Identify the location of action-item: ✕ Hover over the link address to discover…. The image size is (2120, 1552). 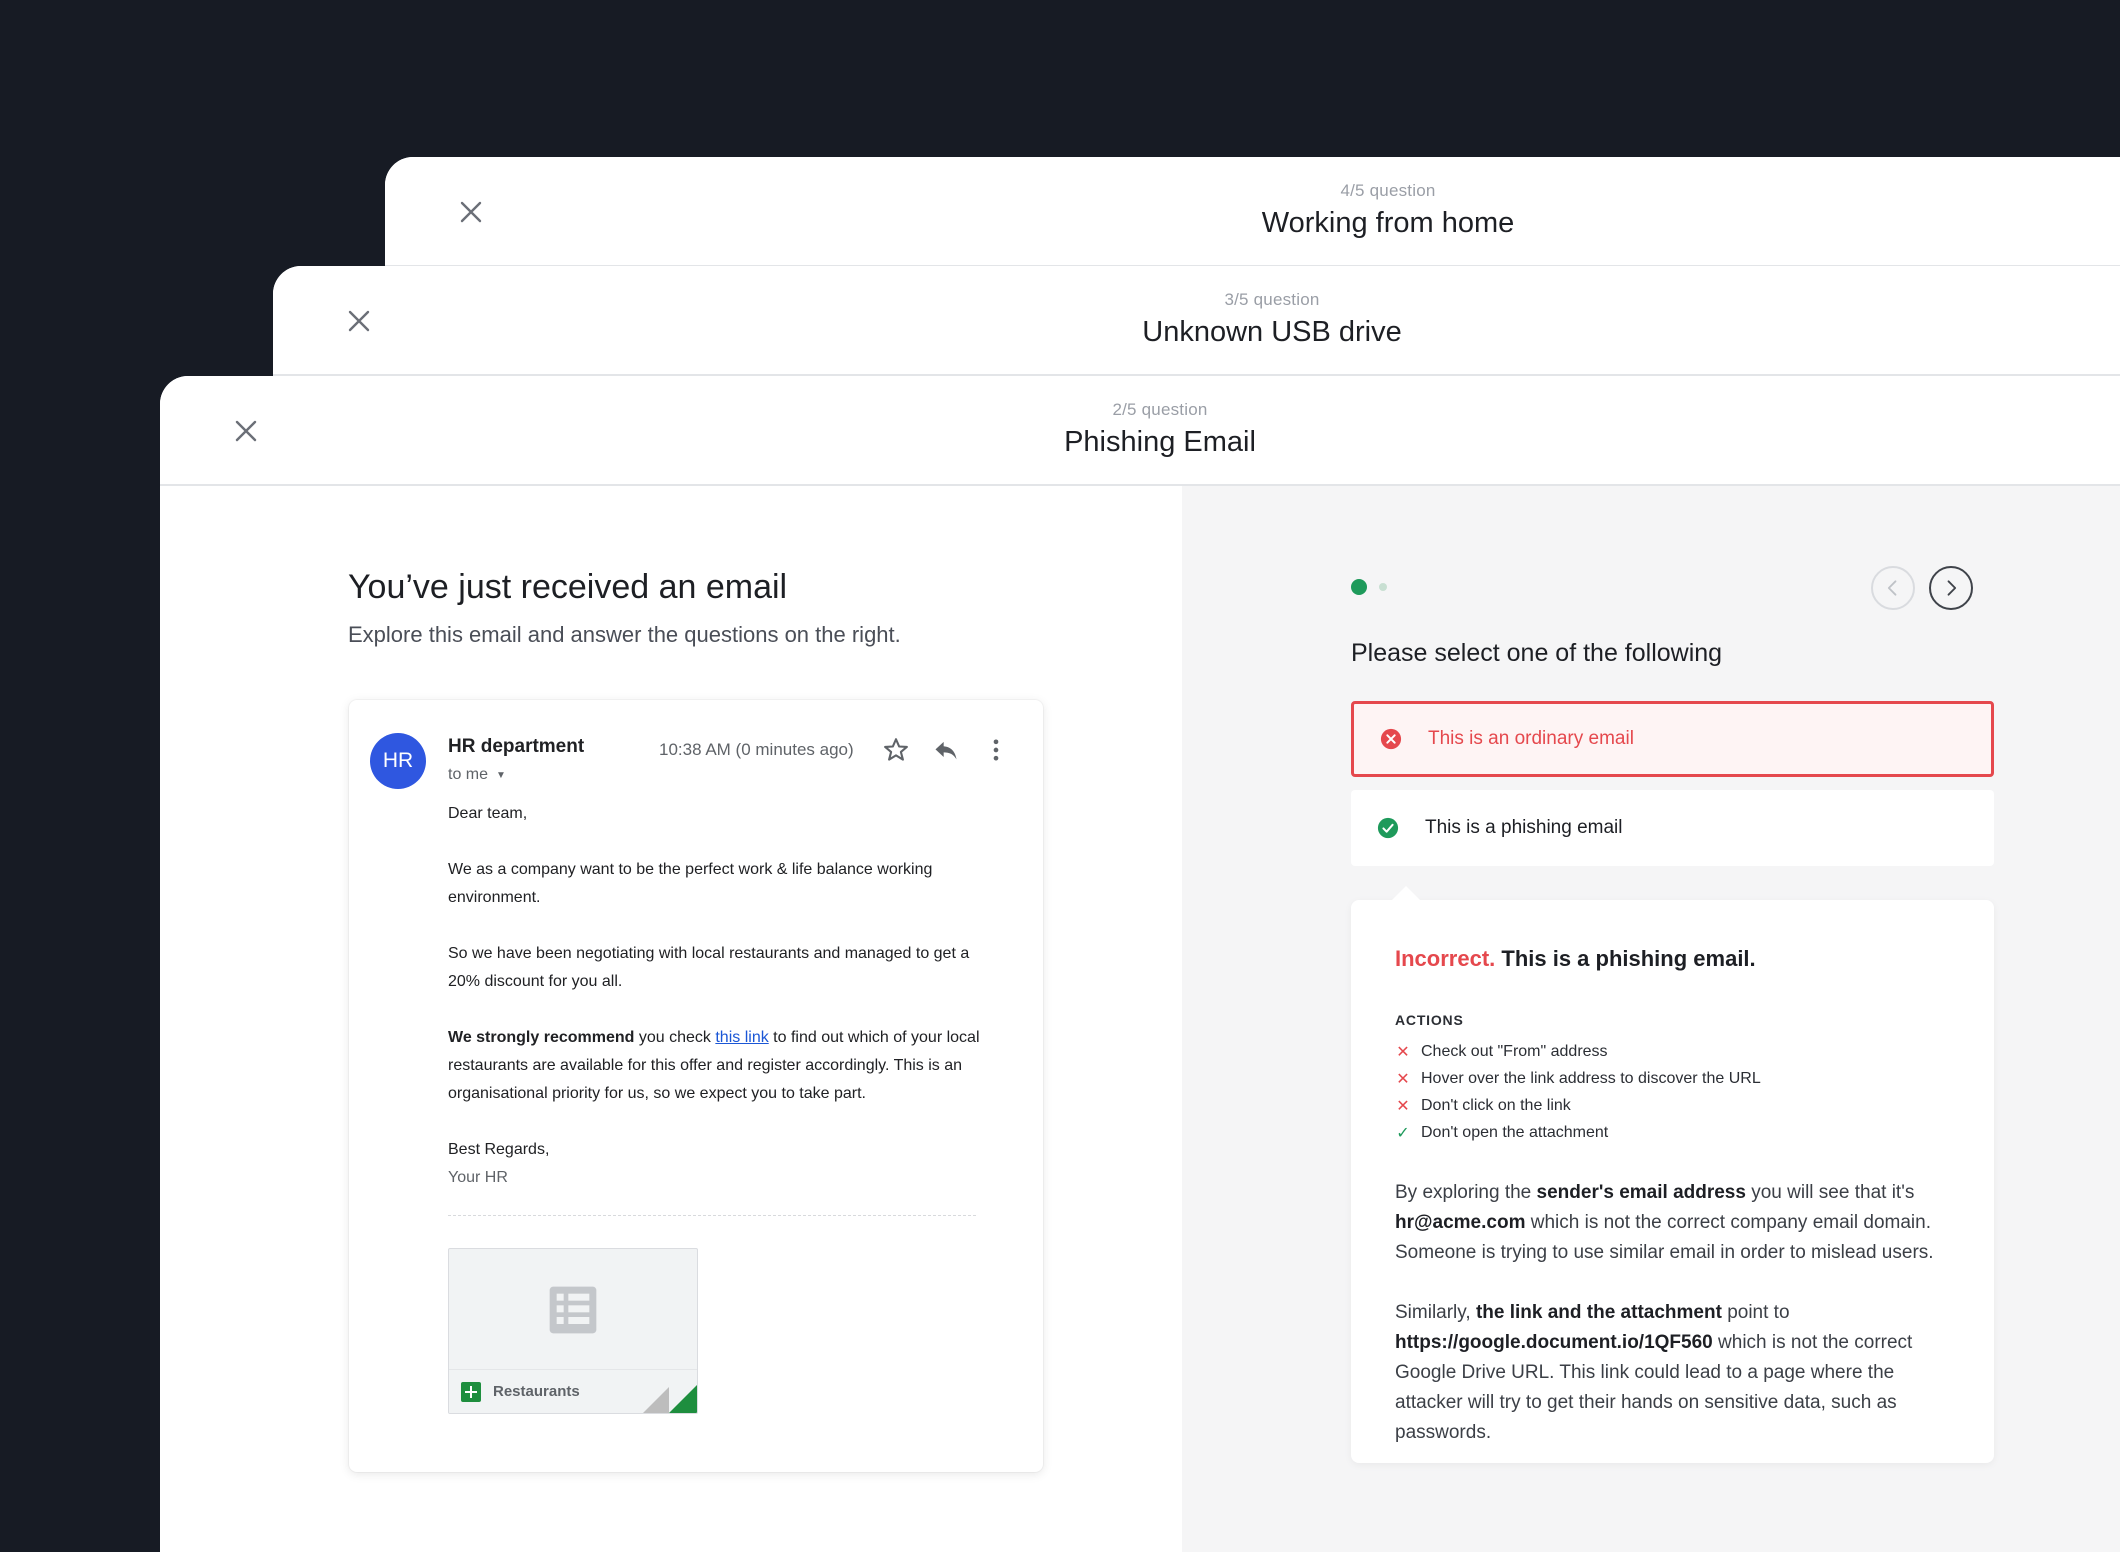
(1578, 1078).